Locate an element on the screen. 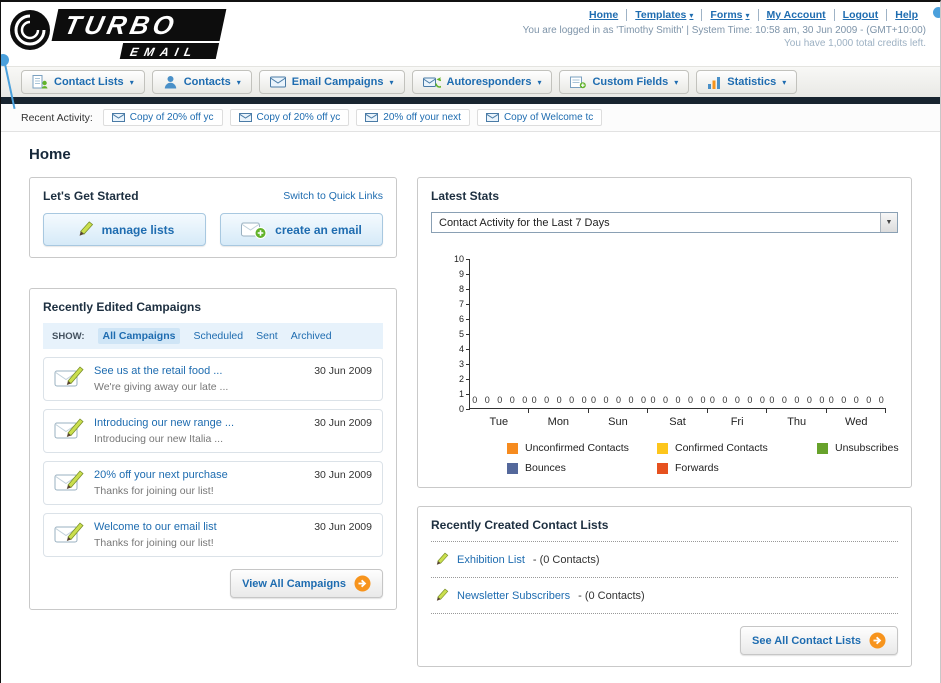  contact-list-count: - (0 Contacts) is located at coordinates (611, 595).